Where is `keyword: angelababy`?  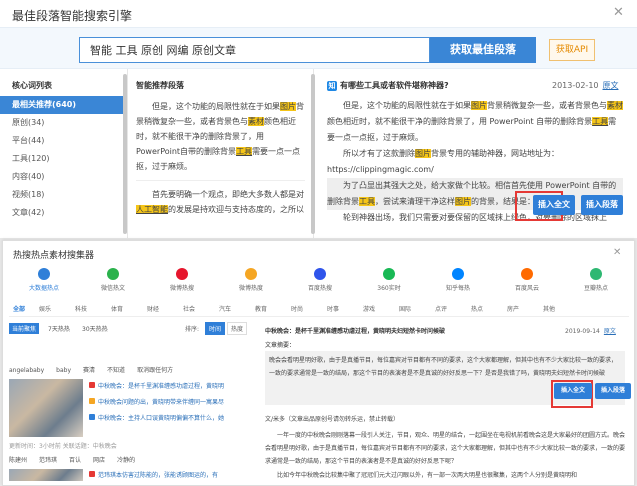
keyword: angelababy is located at coordinates (26, 370).